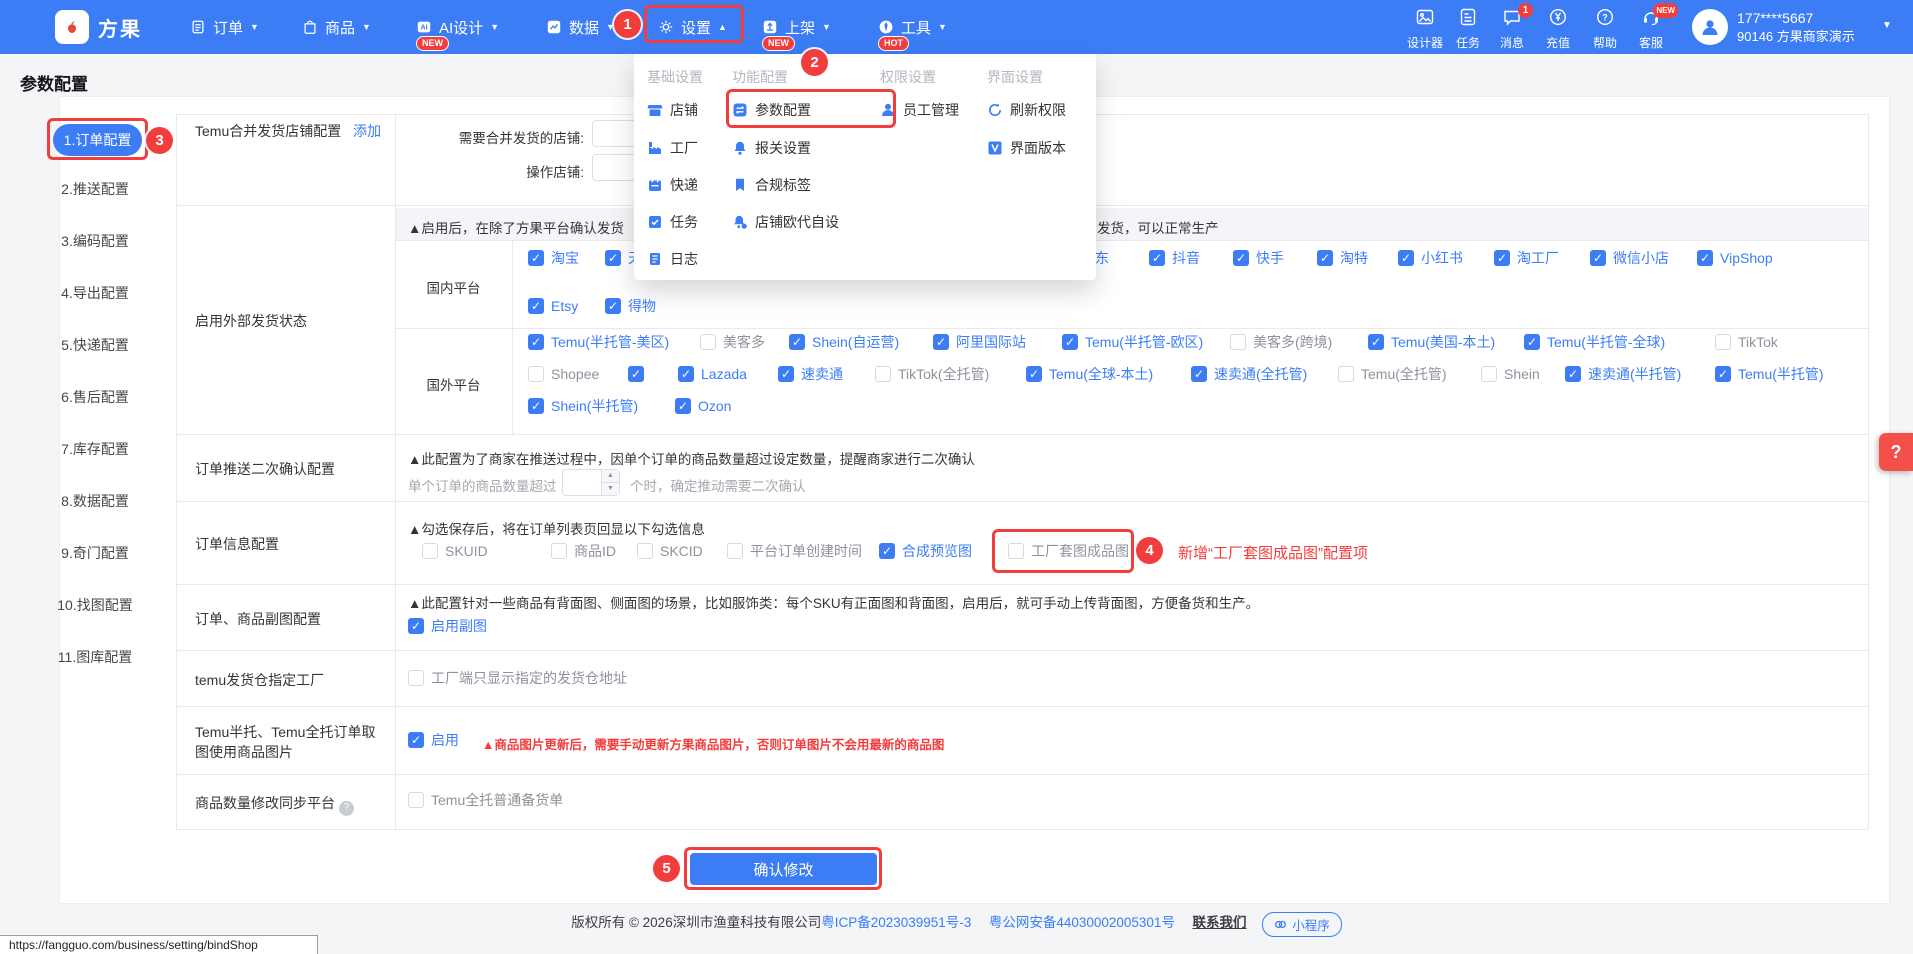  What do you see at coordinates (97, 140) in the screenshot?
I see `sidebar-item-order-config-active: 1.订单配置` at bounding box center [97, 140].